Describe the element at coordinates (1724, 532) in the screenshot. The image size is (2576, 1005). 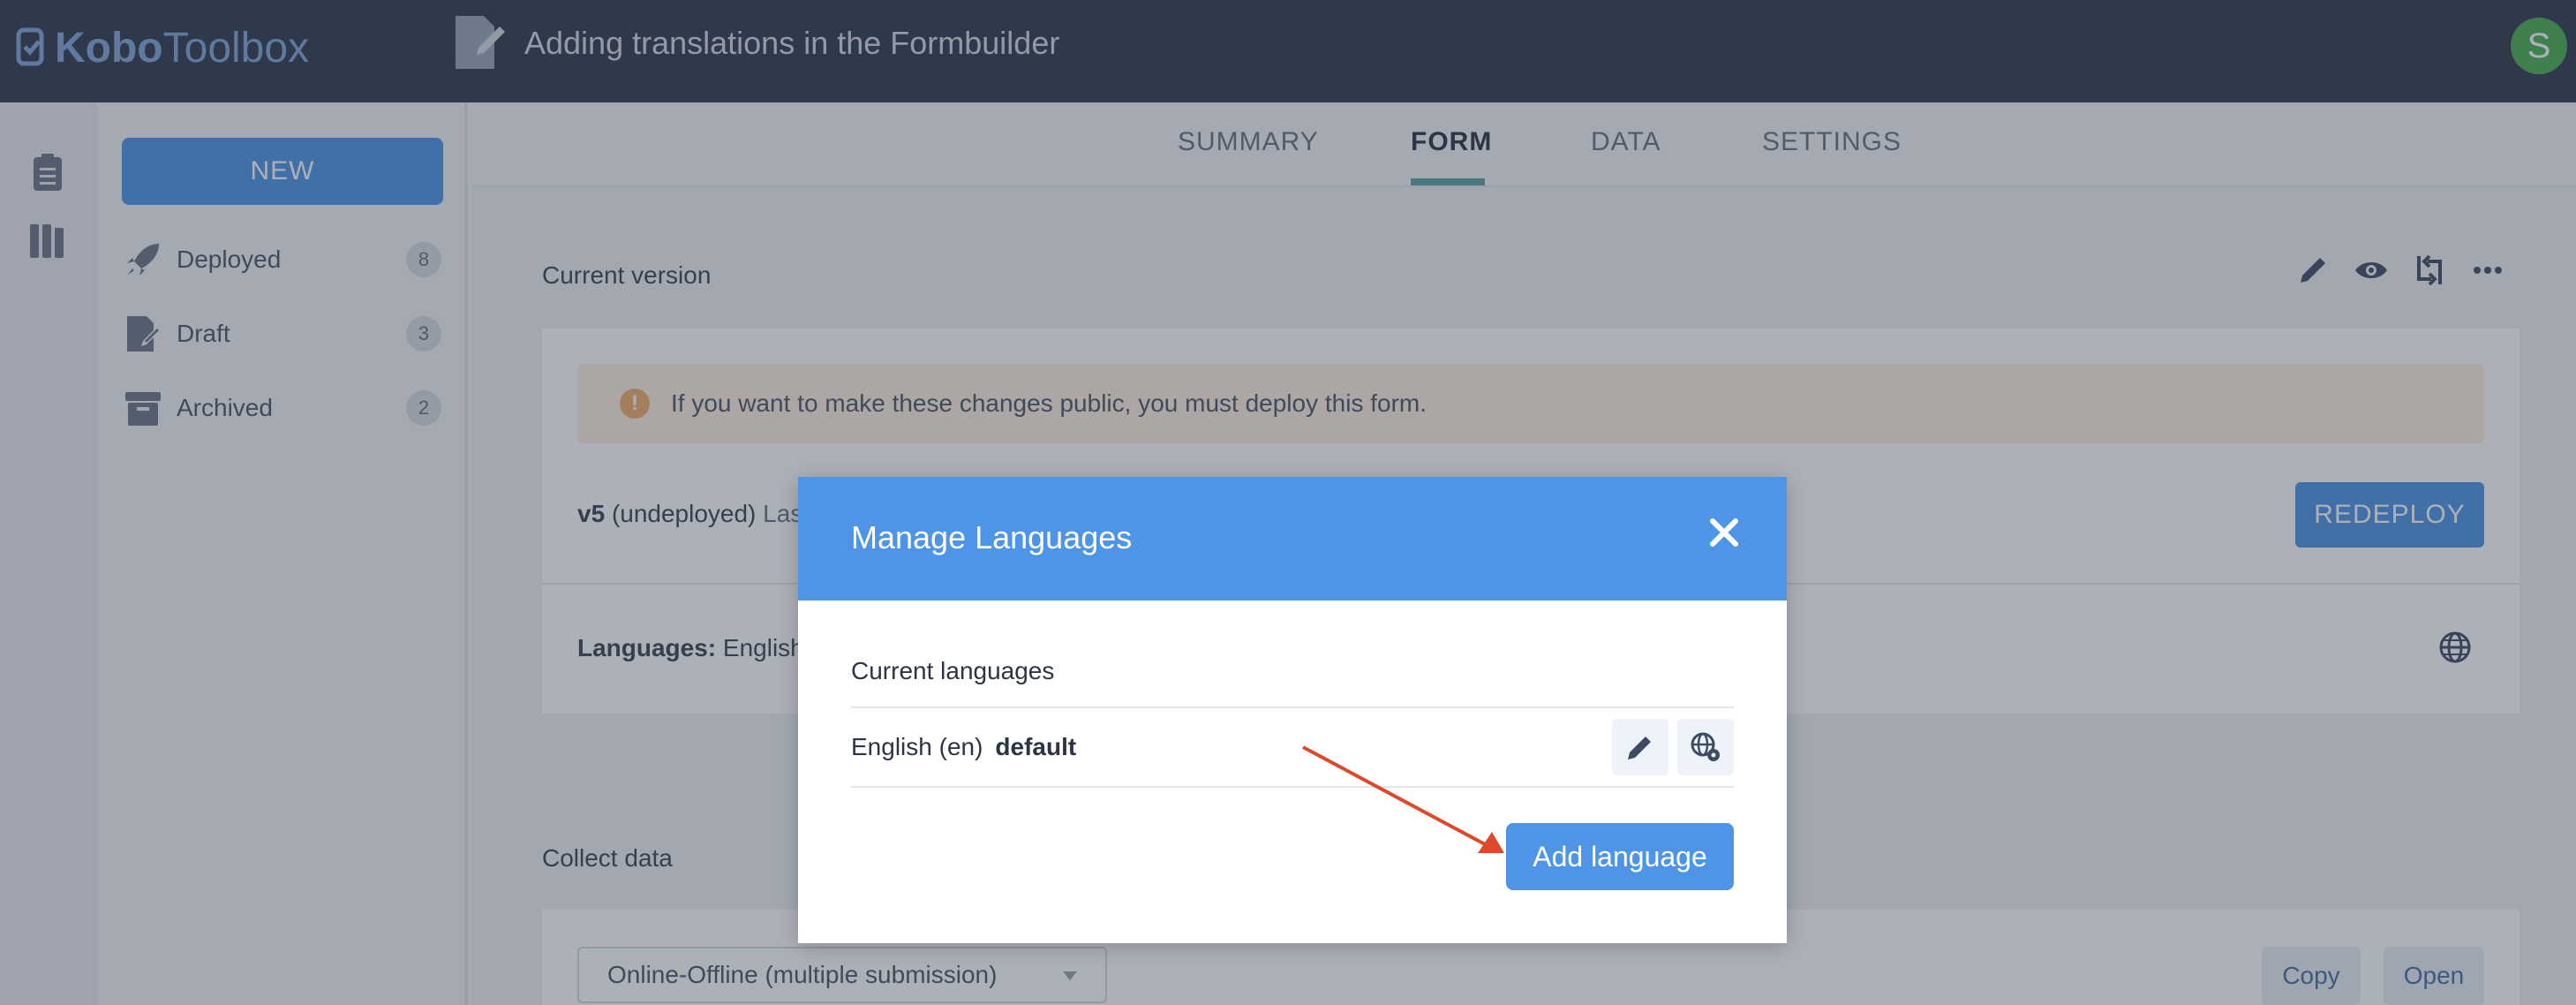
I see `close-icon` at that location.